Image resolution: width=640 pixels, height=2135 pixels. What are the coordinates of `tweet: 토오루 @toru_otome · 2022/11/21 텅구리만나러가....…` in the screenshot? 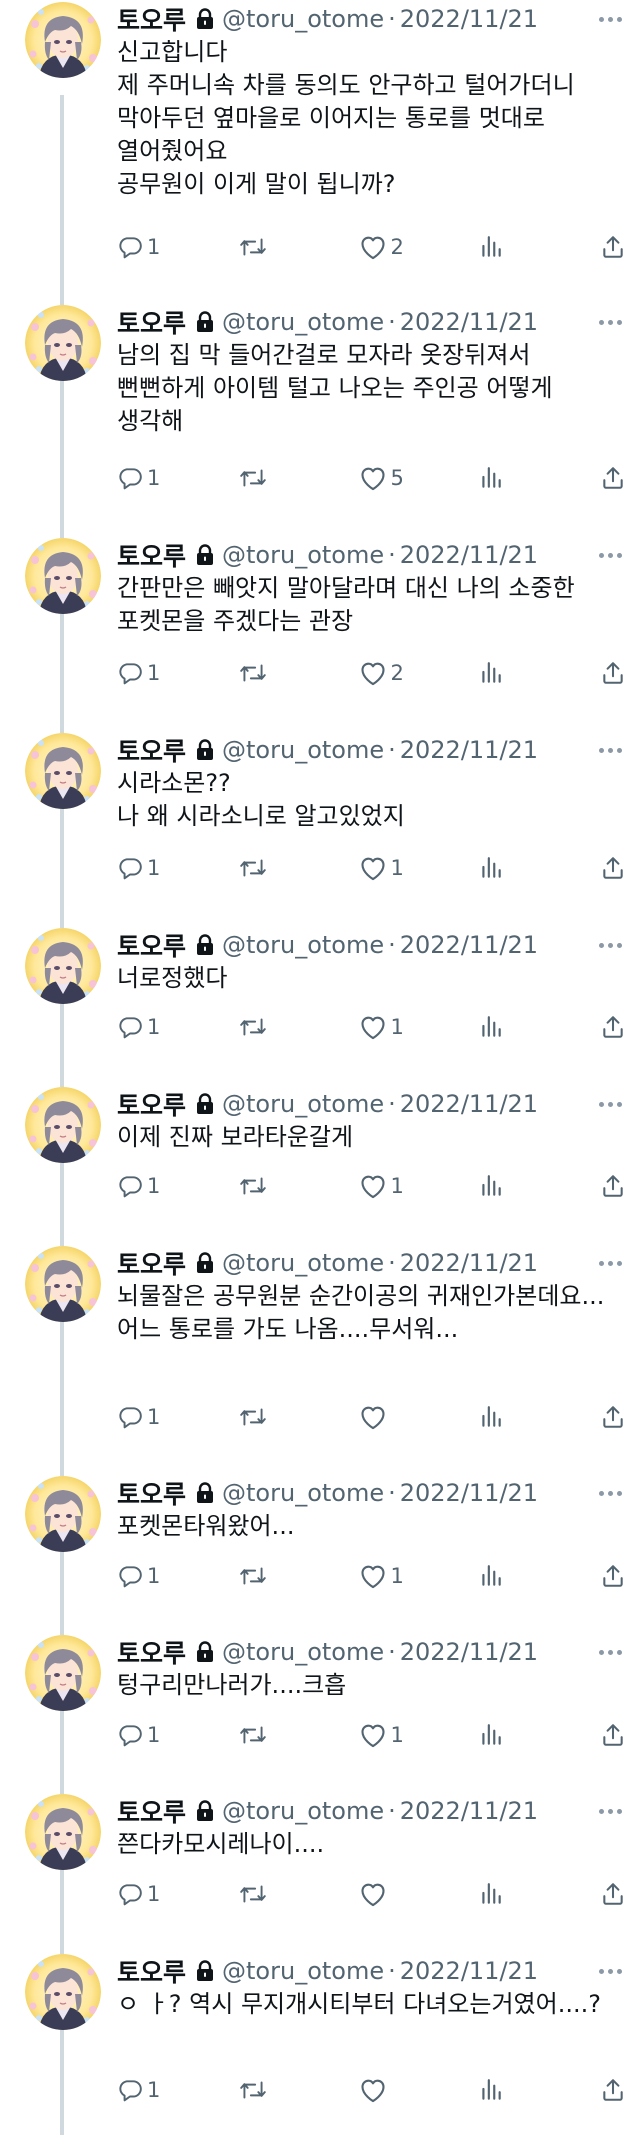 It's located at (320, 1712).